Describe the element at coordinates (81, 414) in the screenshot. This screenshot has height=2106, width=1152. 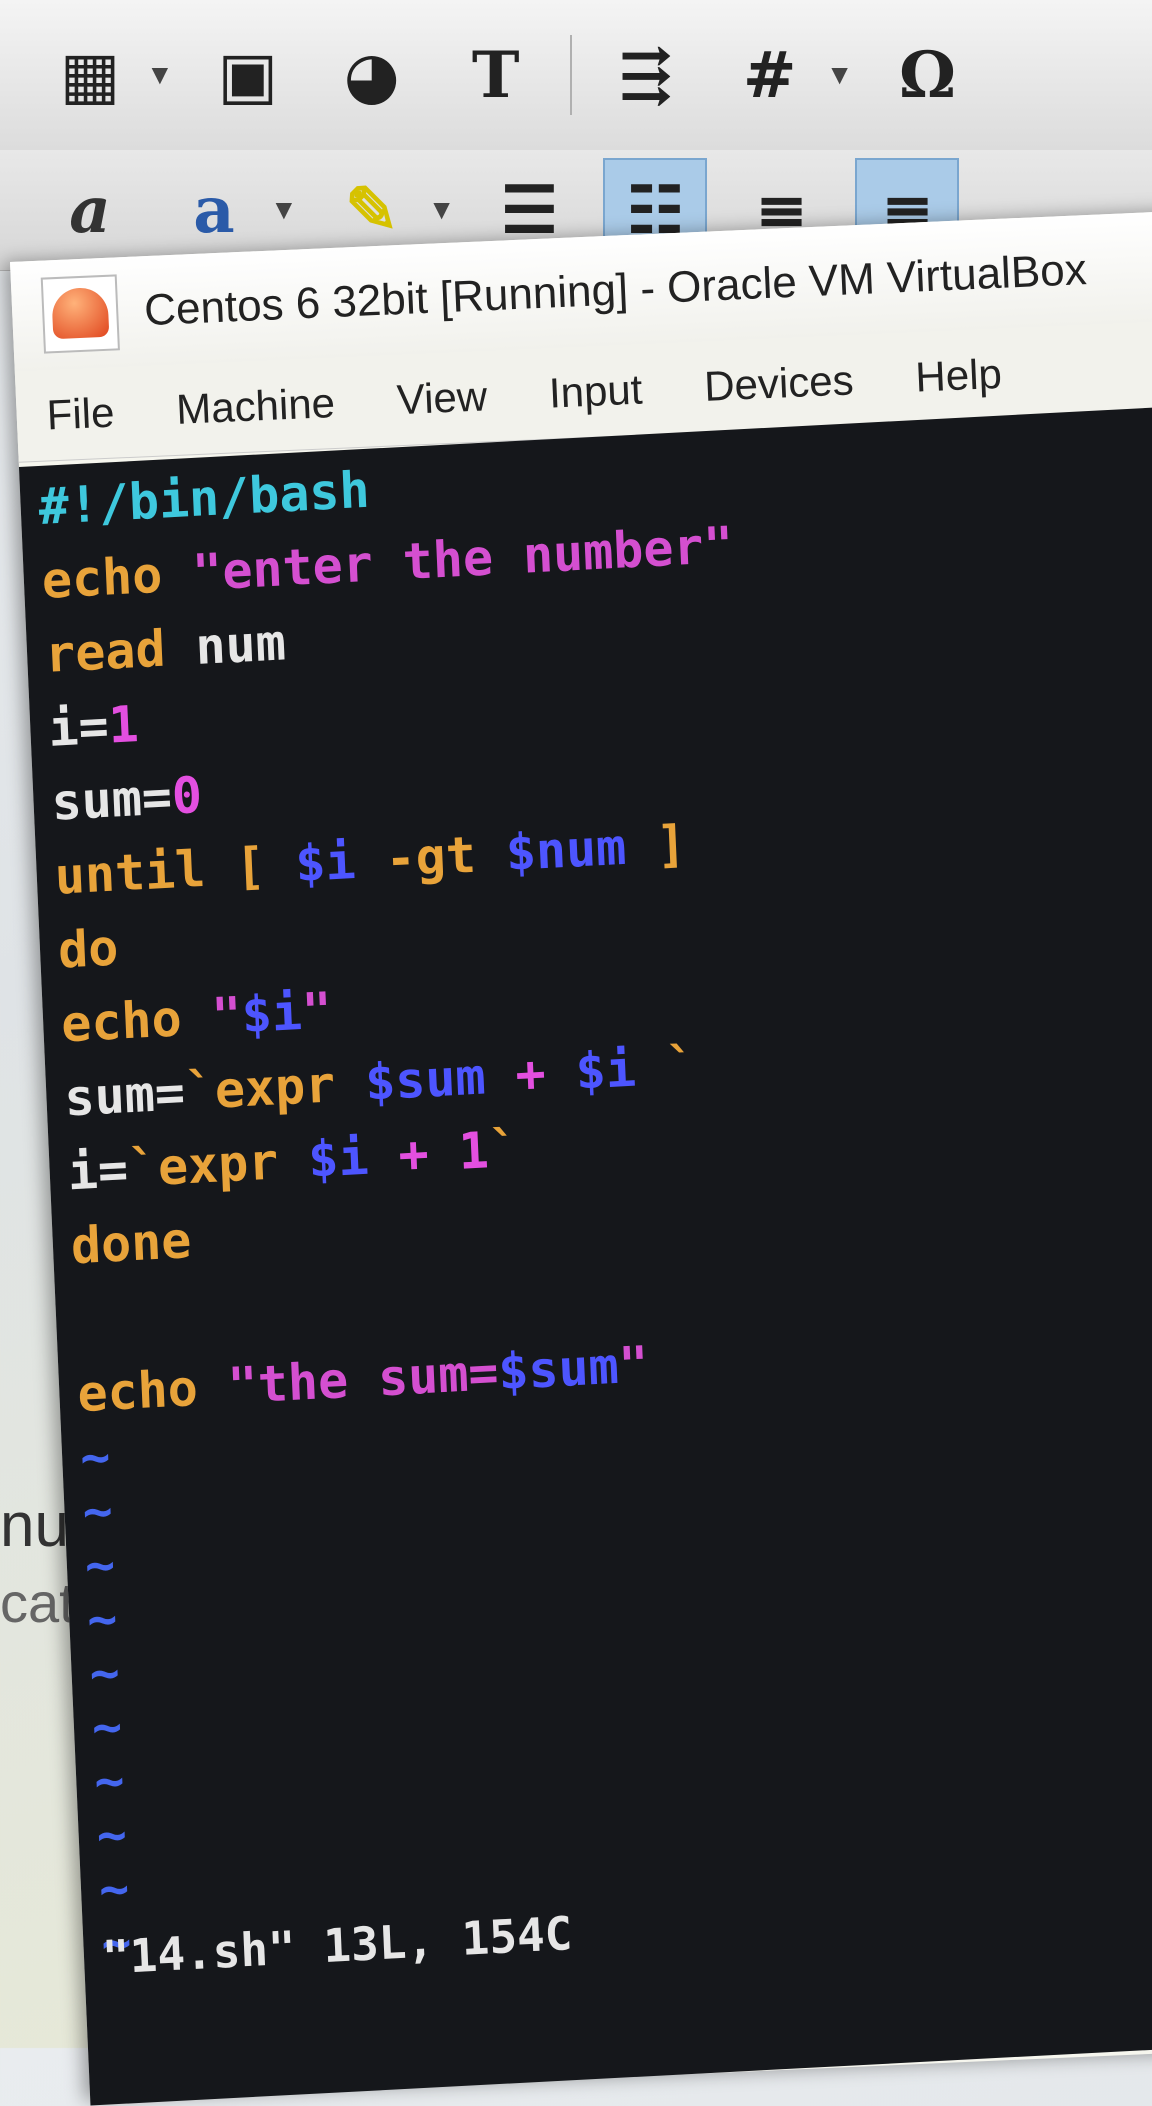
I see `menu-file: File` at that location.